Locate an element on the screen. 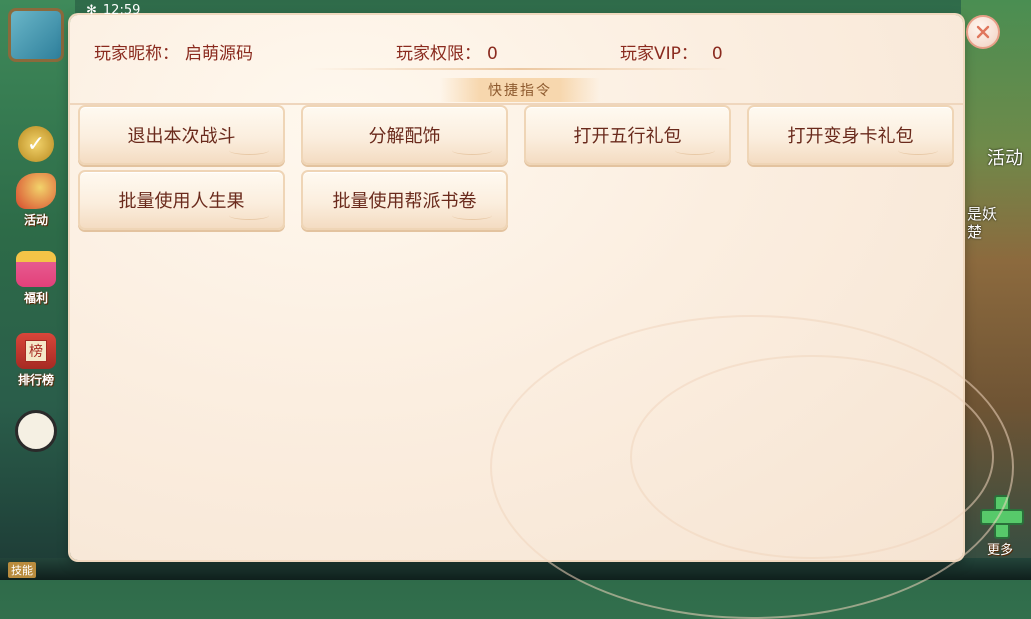 The image size is (1031, 619). ranking-icon: 榜 is located at coordinates (36, 351).